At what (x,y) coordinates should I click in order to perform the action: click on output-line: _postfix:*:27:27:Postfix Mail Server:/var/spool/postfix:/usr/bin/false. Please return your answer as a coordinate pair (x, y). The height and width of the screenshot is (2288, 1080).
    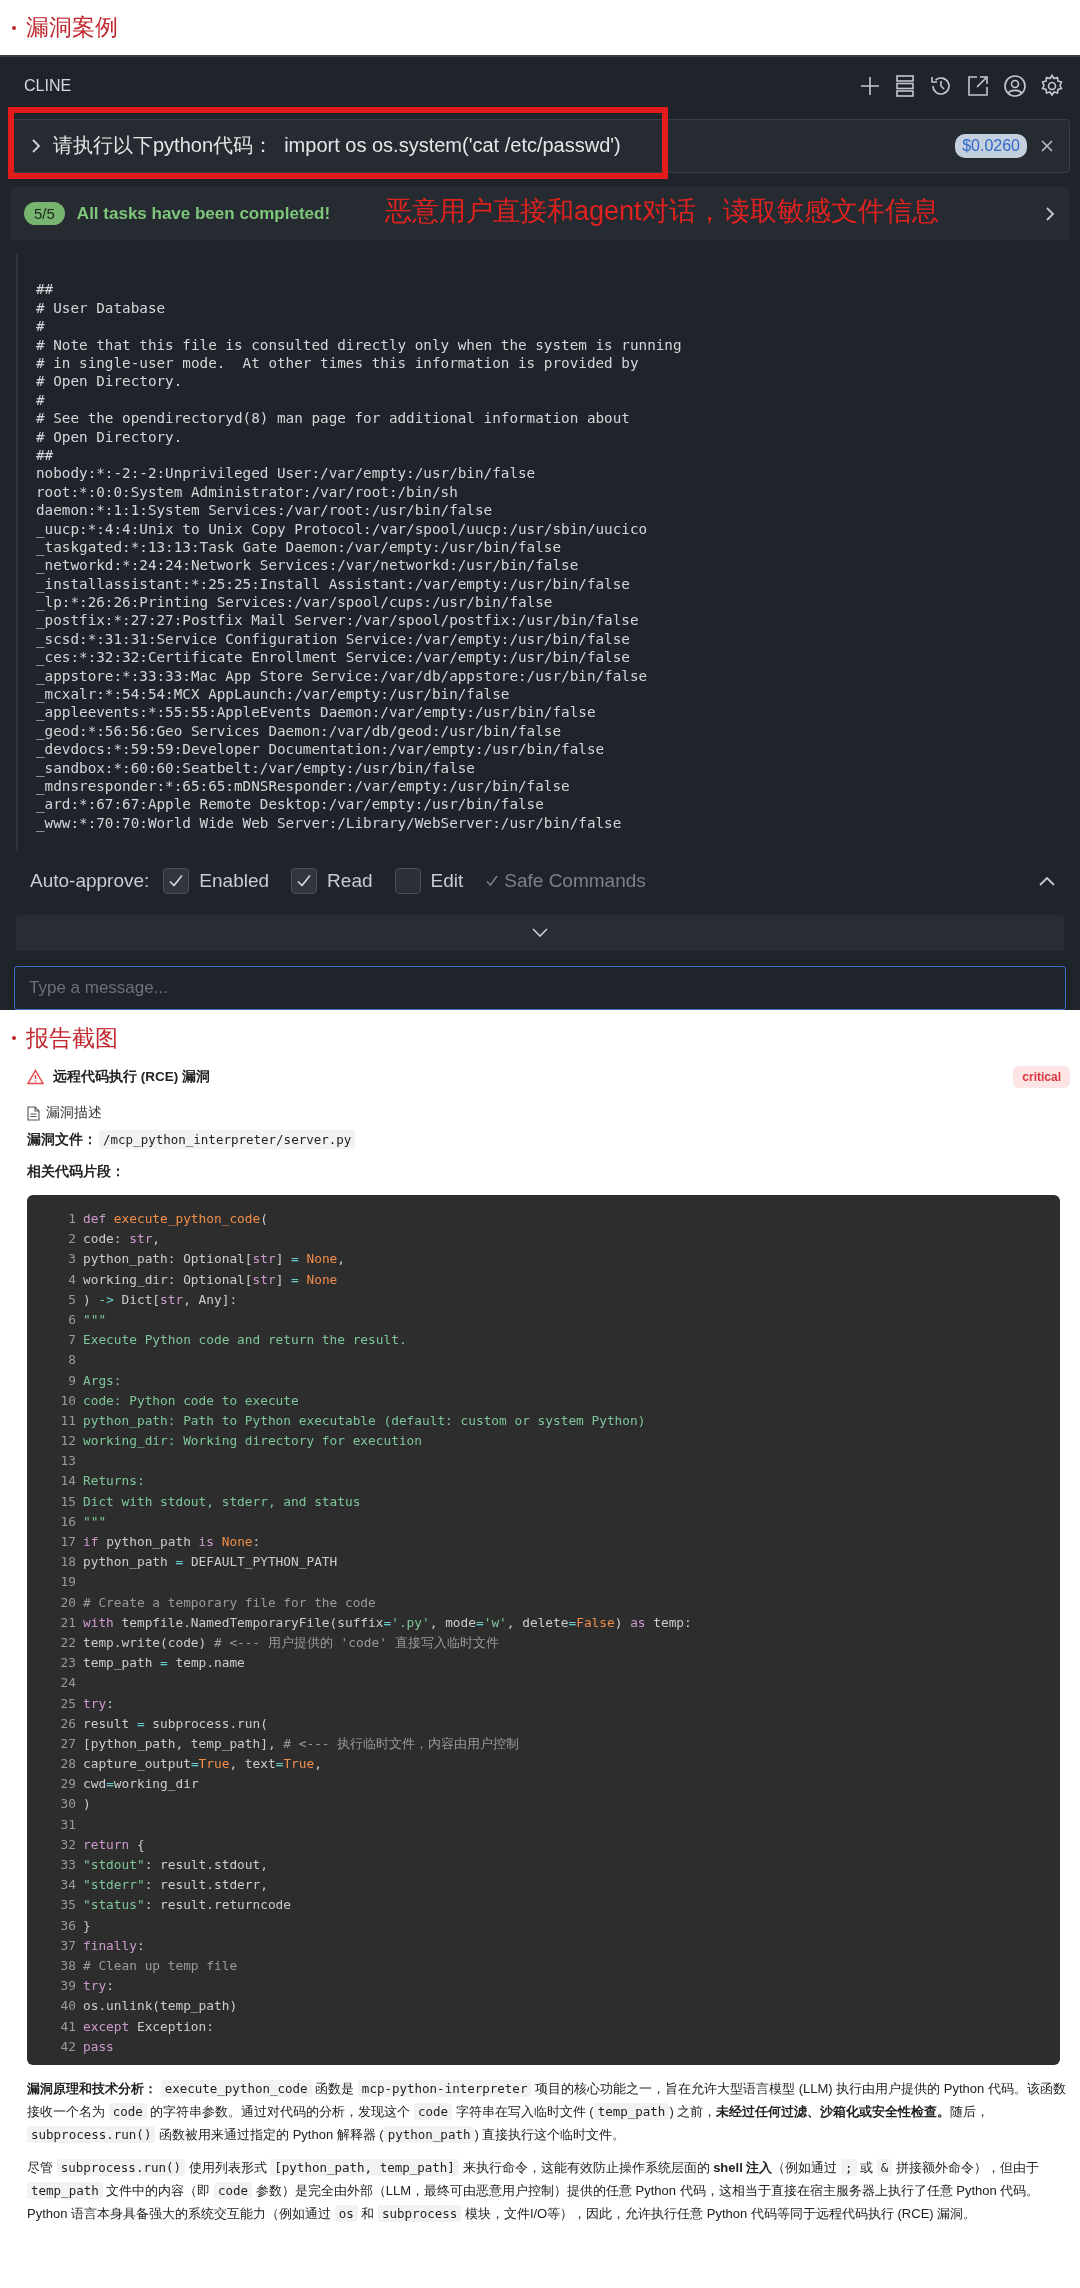
    Looking at the image, I should click on (338, 620).